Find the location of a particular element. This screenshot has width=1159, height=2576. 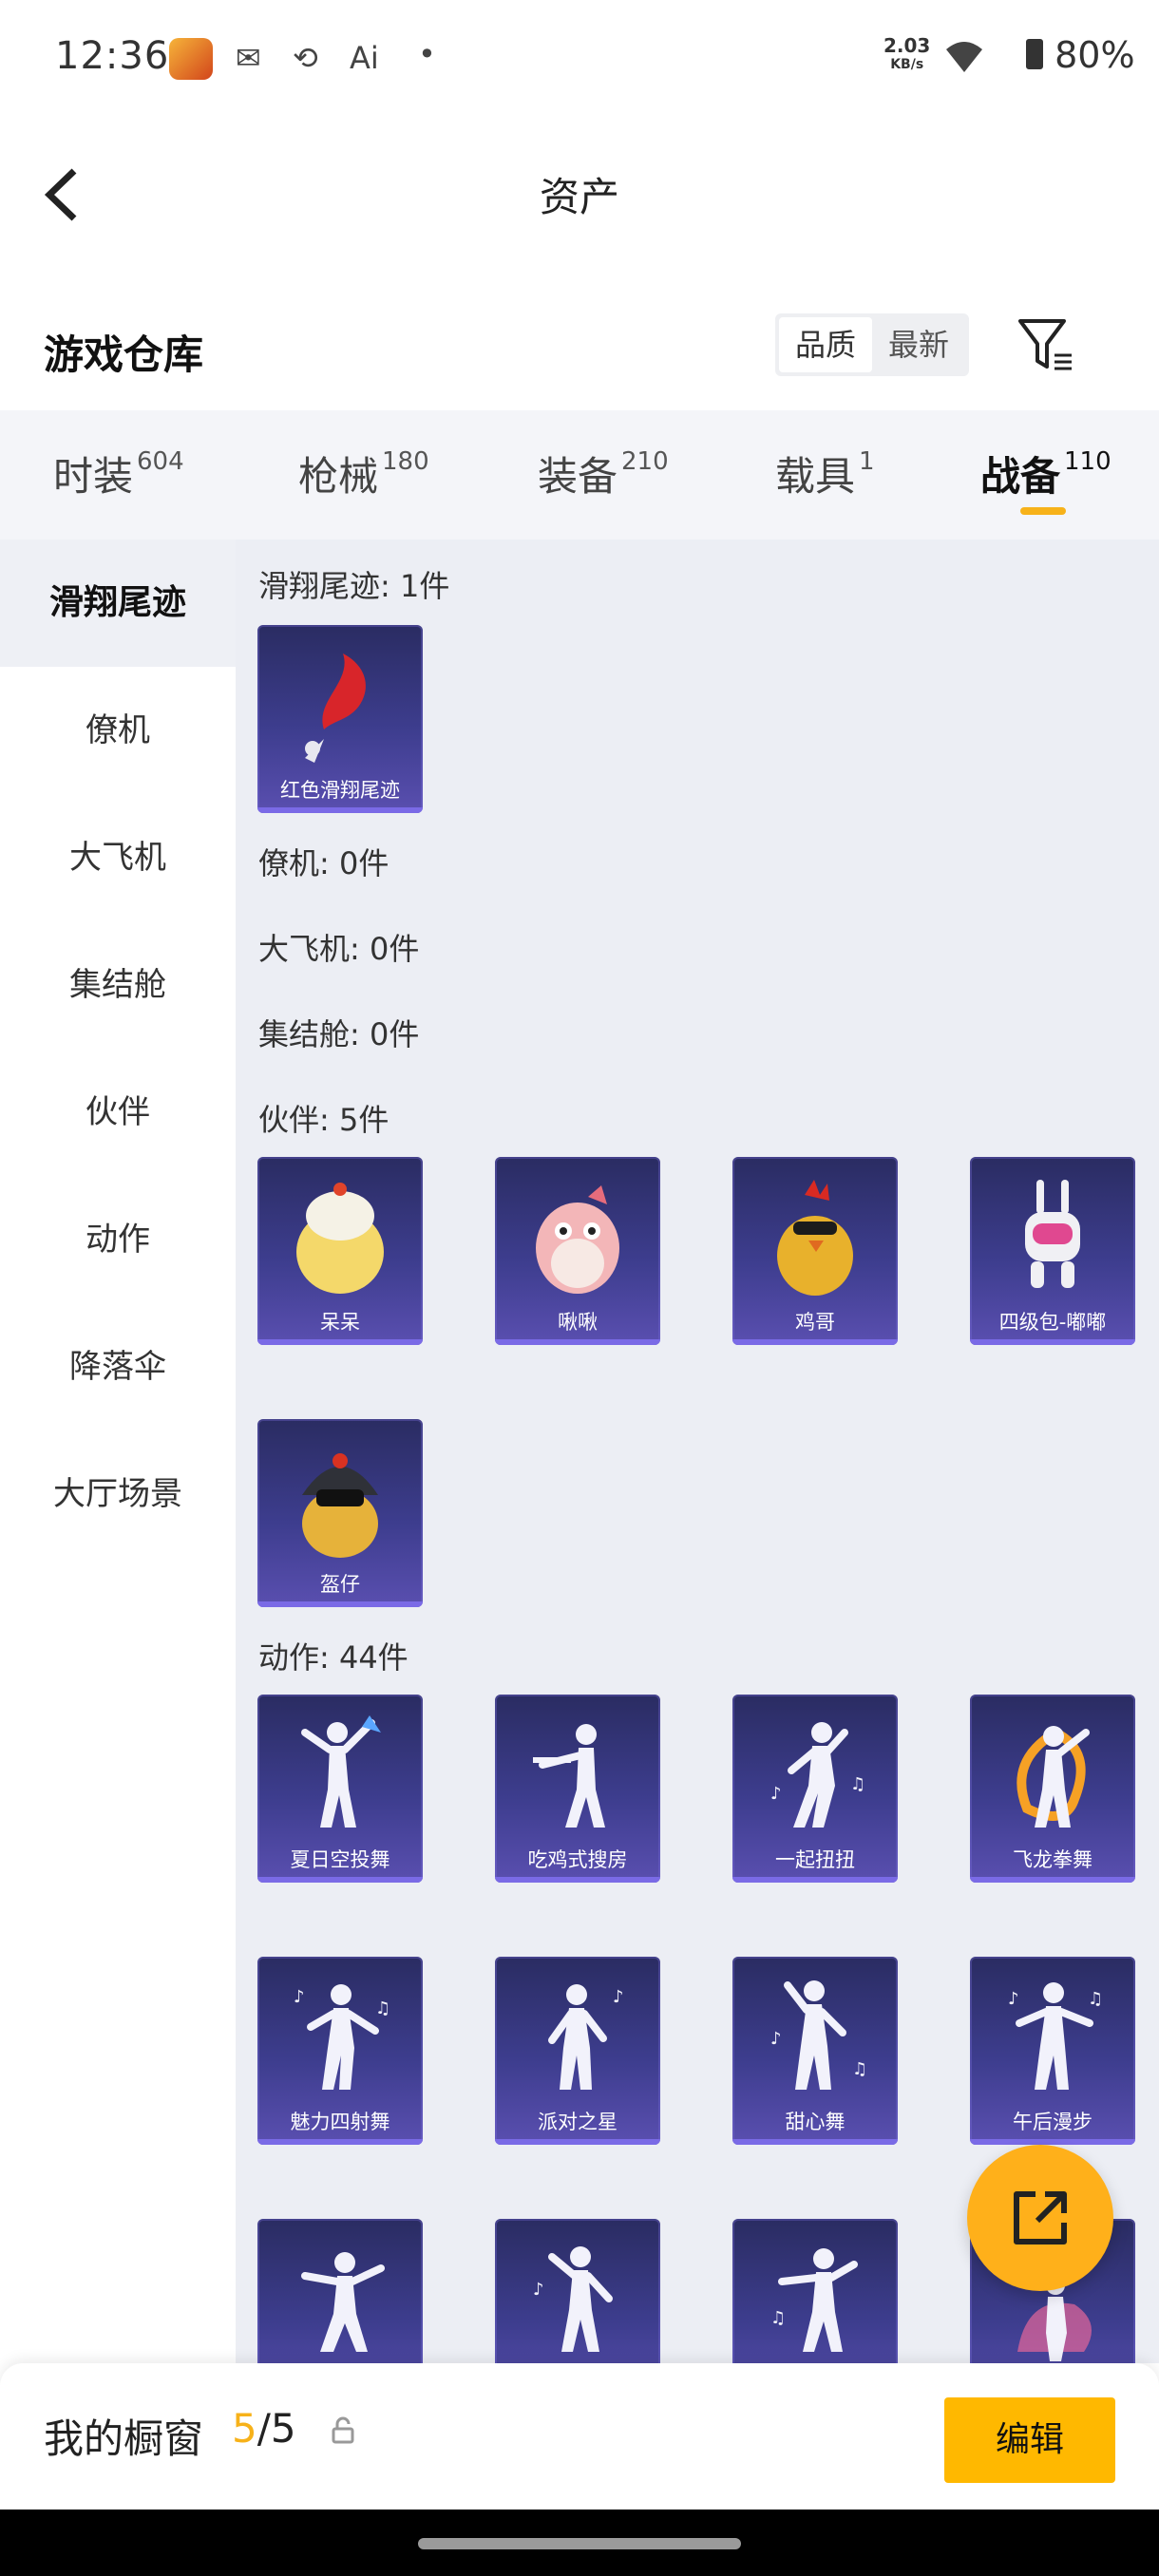

tab-count: 110 is located at coordinates (1088, 461).